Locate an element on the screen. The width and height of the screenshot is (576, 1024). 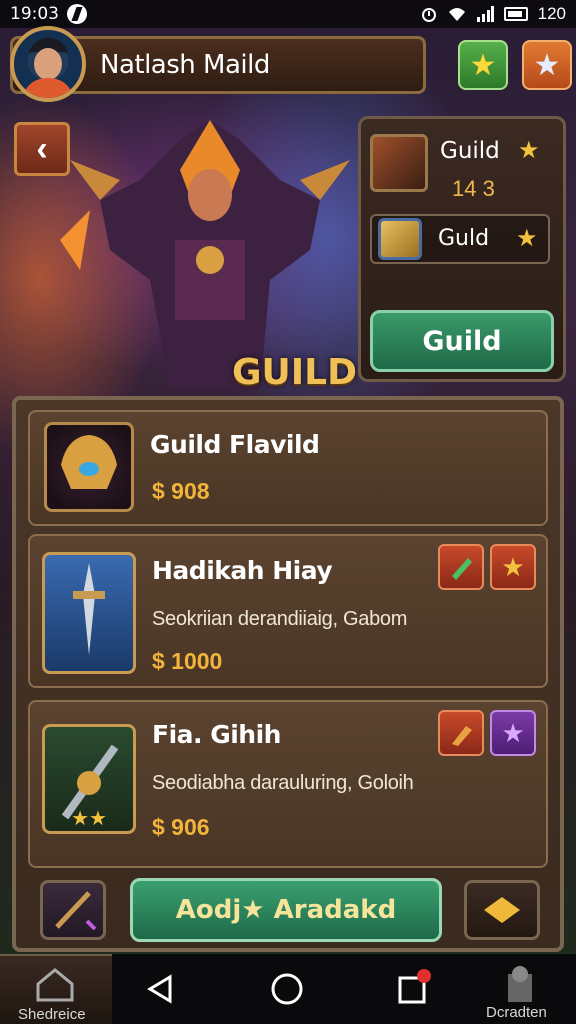
item-price: $ 908 is located at coordinates (181, 491).